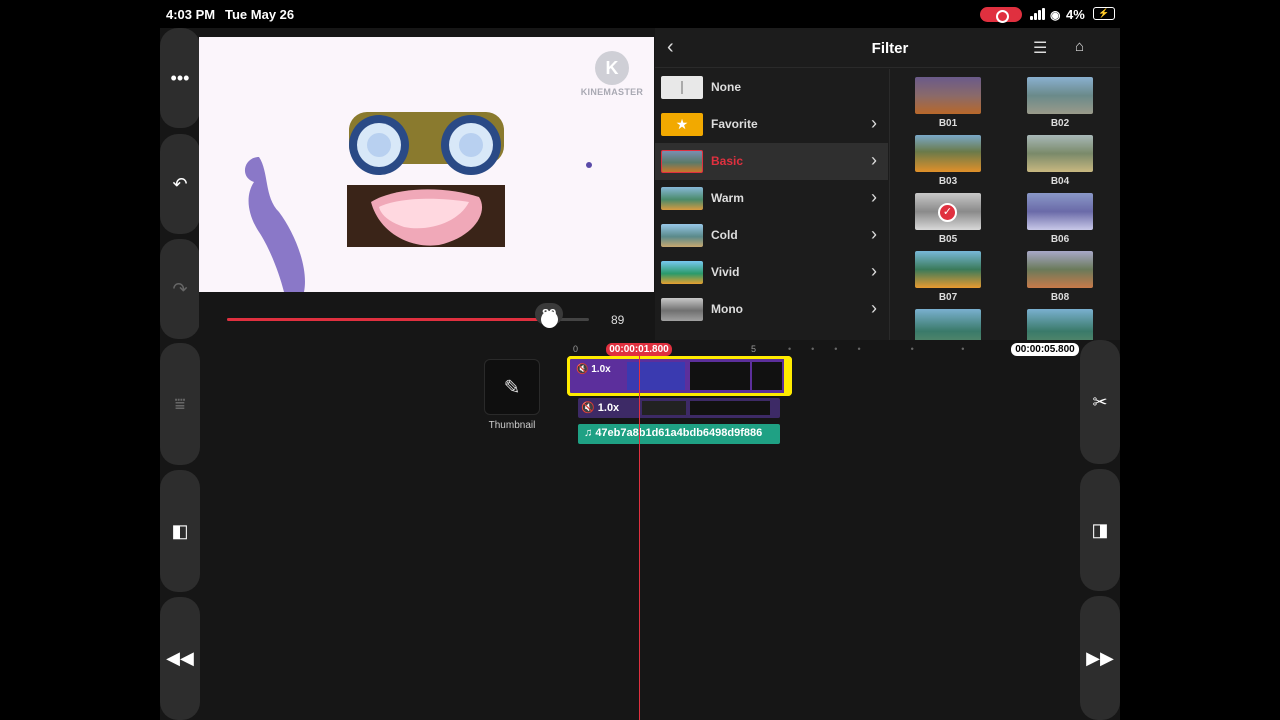  What do you see at coordinates (767, 376) in the screenshot?
I see `clip-frame` at bounding box center [767, 376].